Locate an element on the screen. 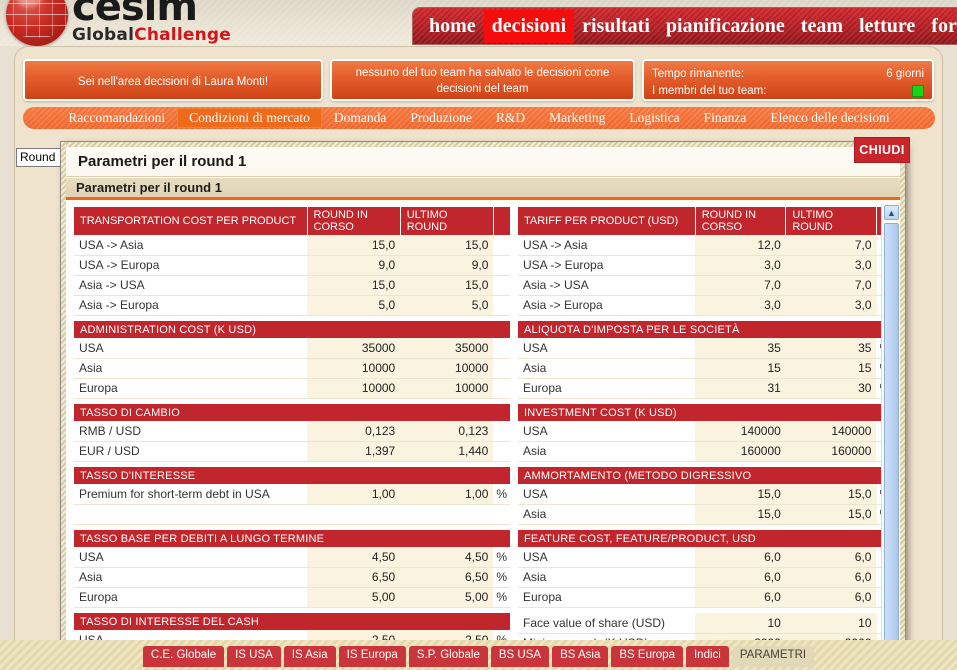 The image size is (957, 670). row-label: Europa is located at coordinates (191, 388).